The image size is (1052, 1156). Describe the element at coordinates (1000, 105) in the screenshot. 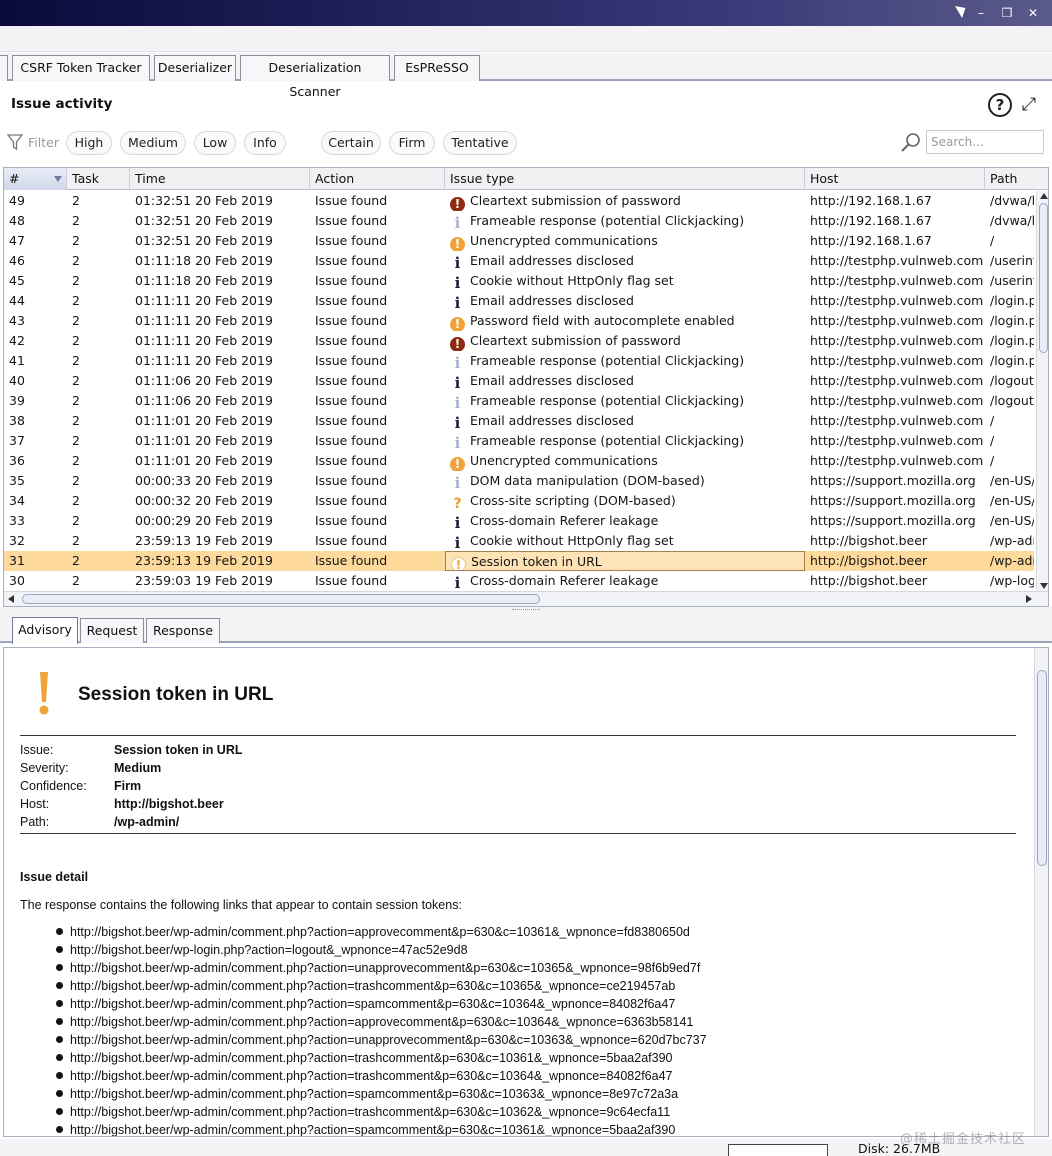

I see `help-icon: ?` at that location.